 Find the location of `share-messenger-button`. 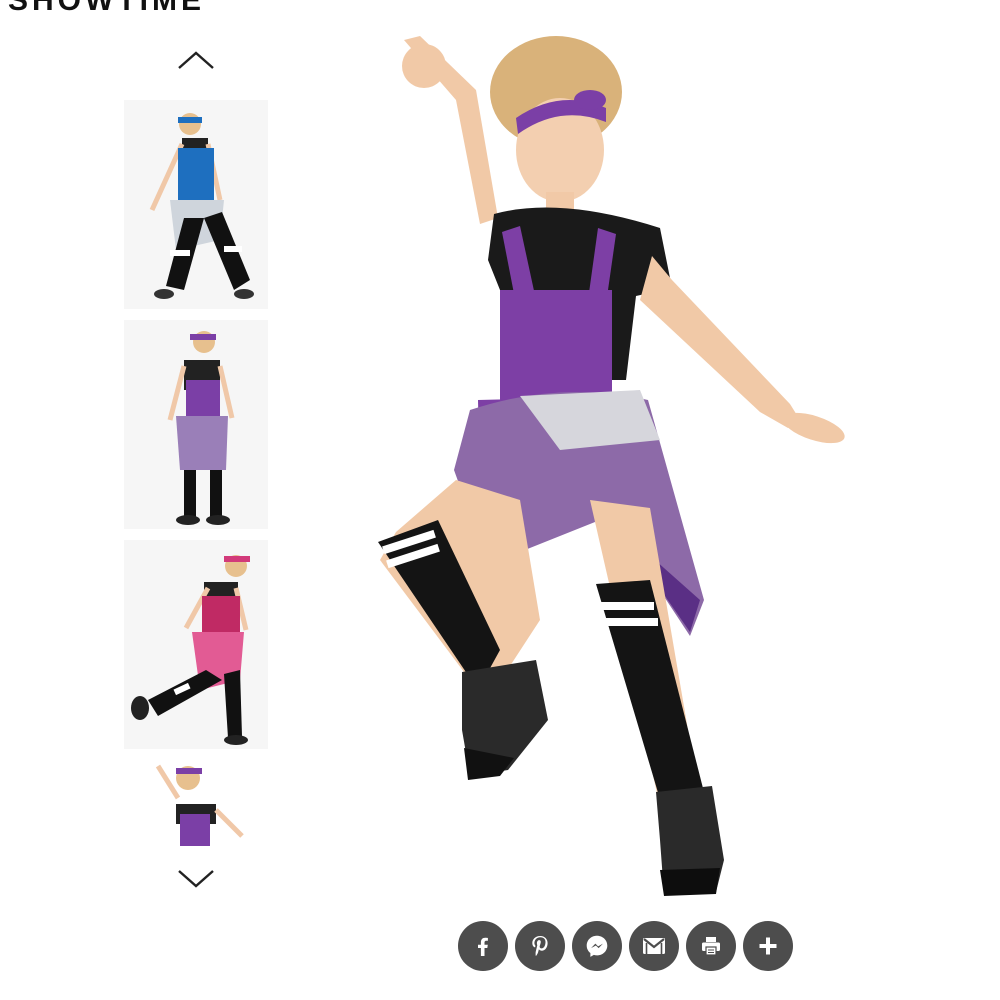

share-messenger-button is located at coordinates (597, 946).